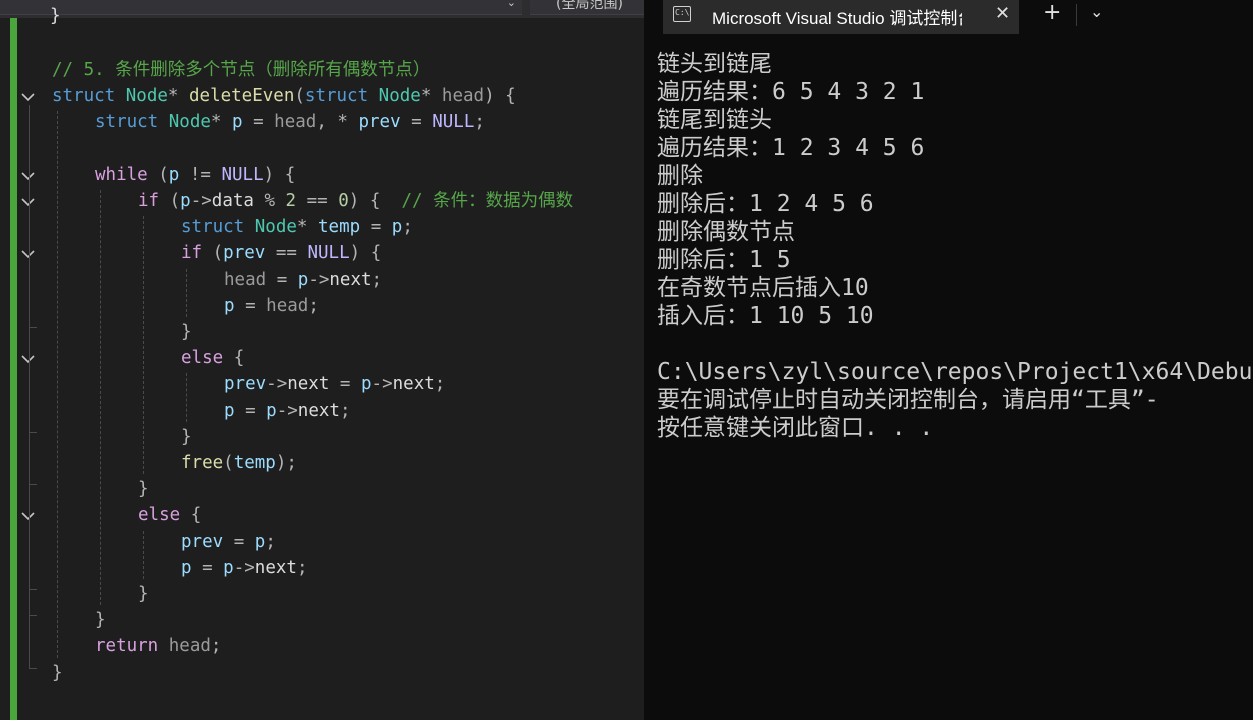 The height and width of the screenshot is (720, 1253). Describe the element at coordinates (714, 64) in the screenshot. I see `console-output-line: 链头到链尾` at that location.